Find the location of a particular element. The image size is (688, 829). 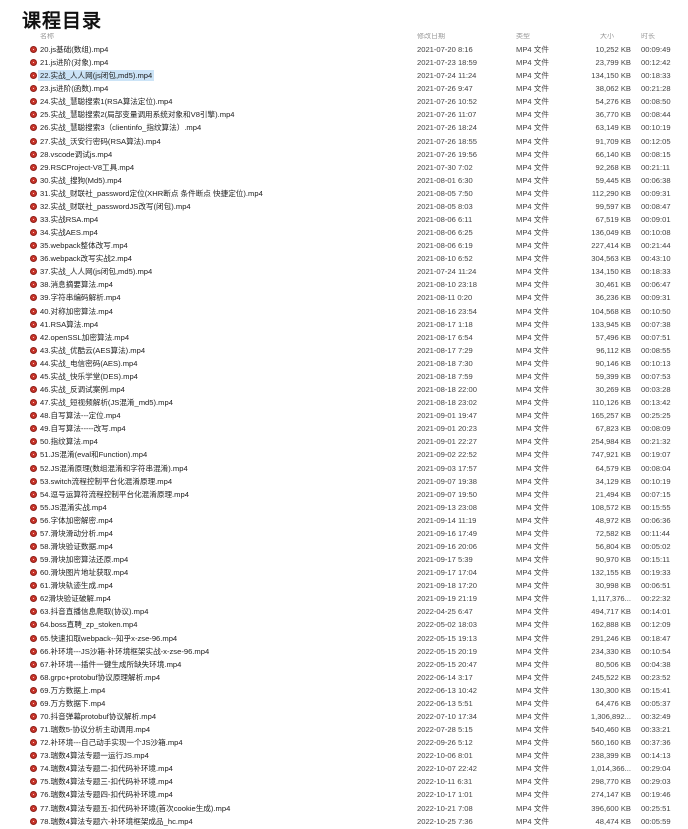

file-name: 32.实战_财联社_passwordJS改写(闭包).mp4 is located at coordinates (115, 206).